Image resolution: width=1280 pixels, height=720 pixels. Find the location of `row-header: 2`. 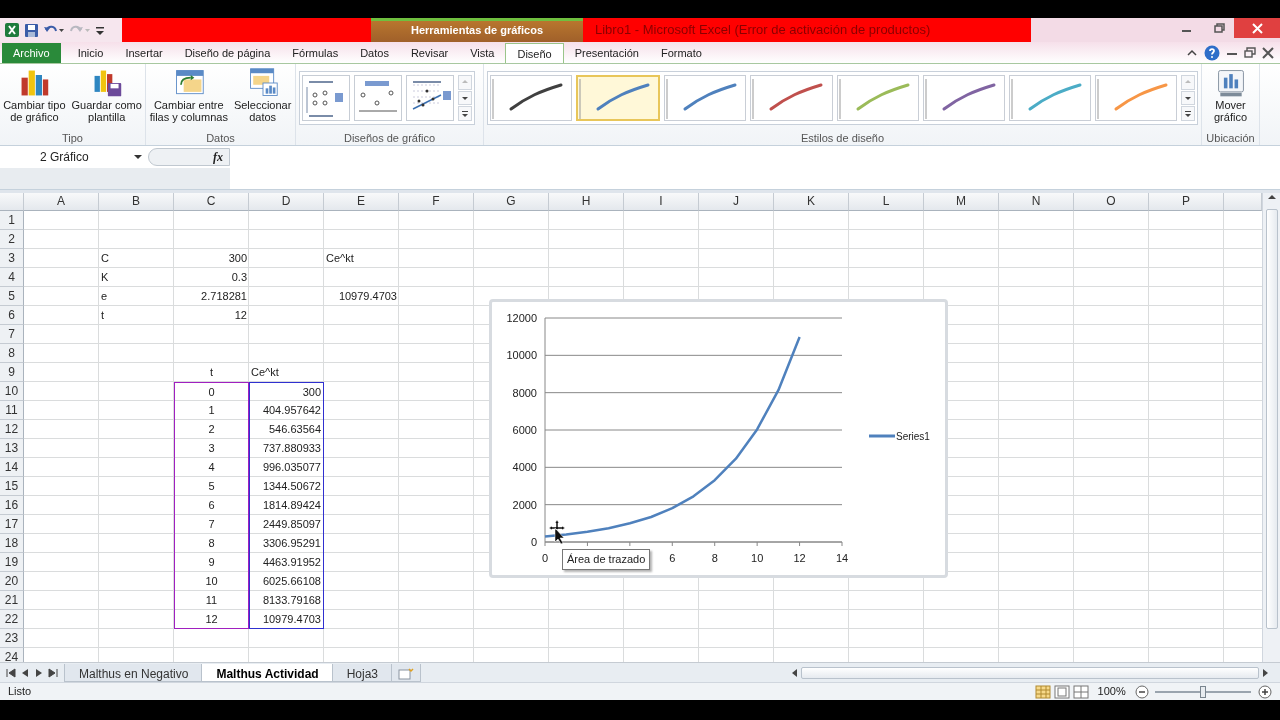

row-header: 2 is located at coordinates (12, 239).